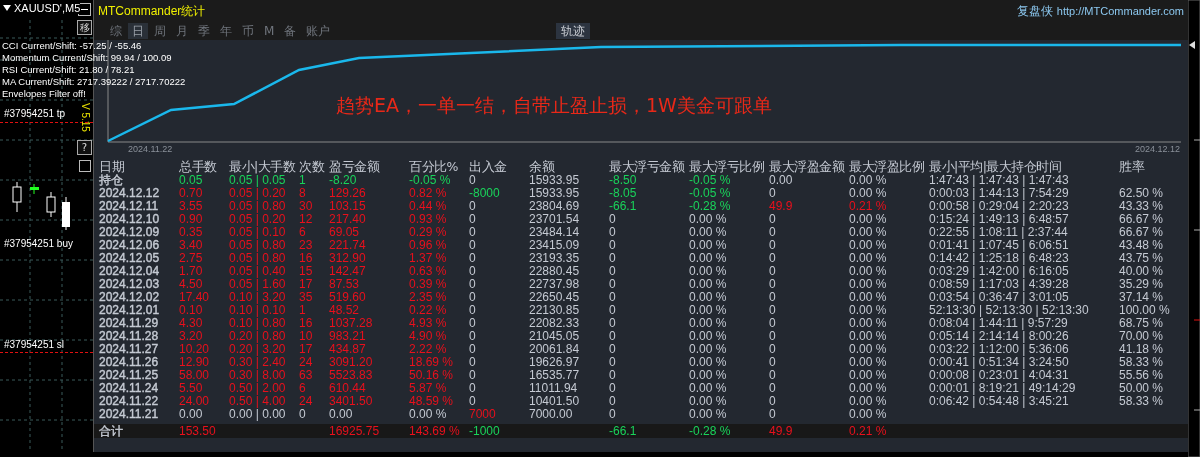 This screenshot has height=457, width=1200. Describe the element at coordinates (341, 414) in the screenshot. I see `table-cell: 0.00` at that location.